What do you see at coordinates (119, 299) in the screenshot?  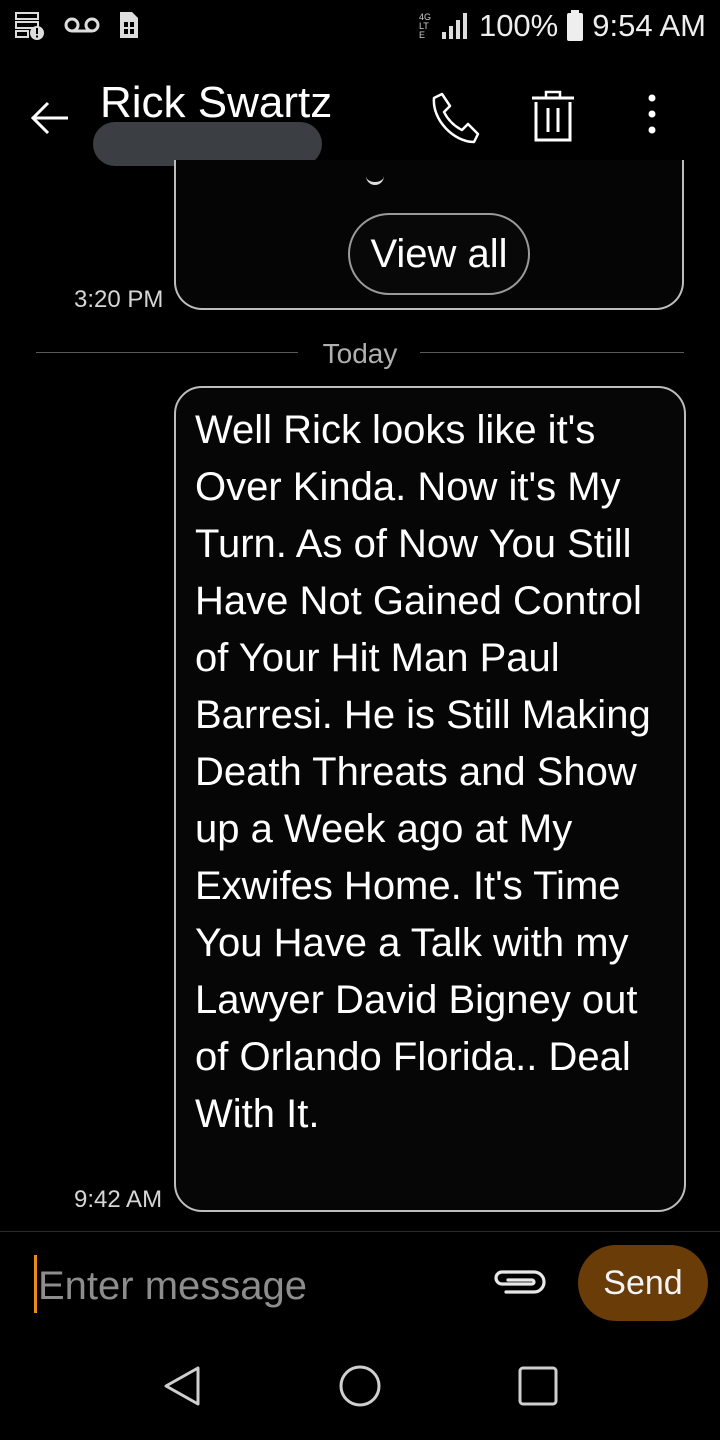 I see `previous-message-time: 3:20 PM` at bounding box center [119, 299].